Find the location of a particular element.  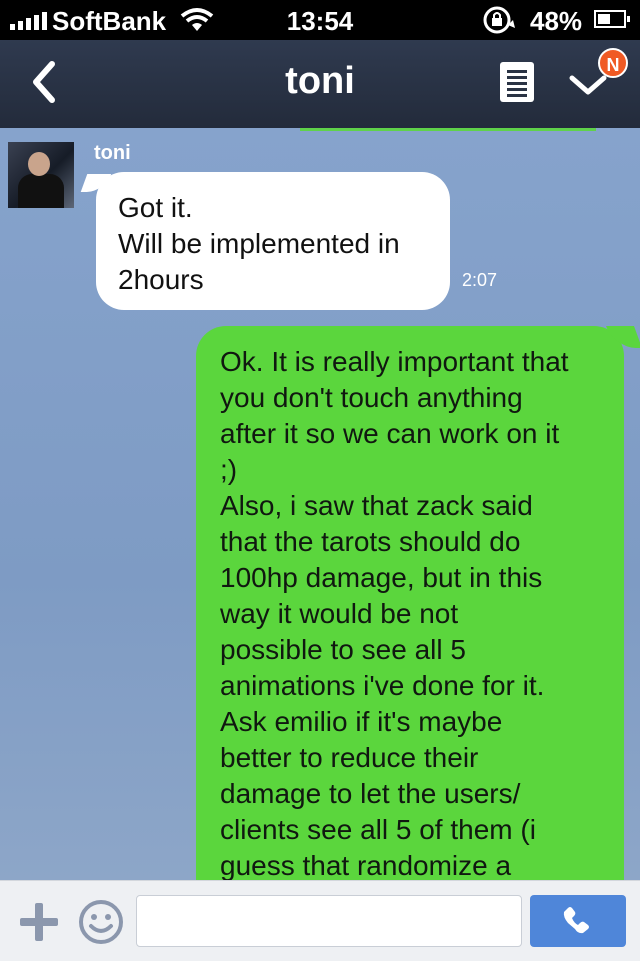

message-input is located at coordinates (329, 921).